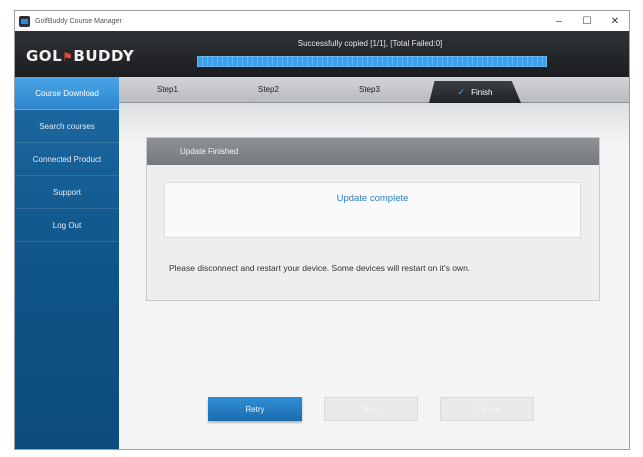  I want to click on tab-finish-label: Finish, so click(482, 92).